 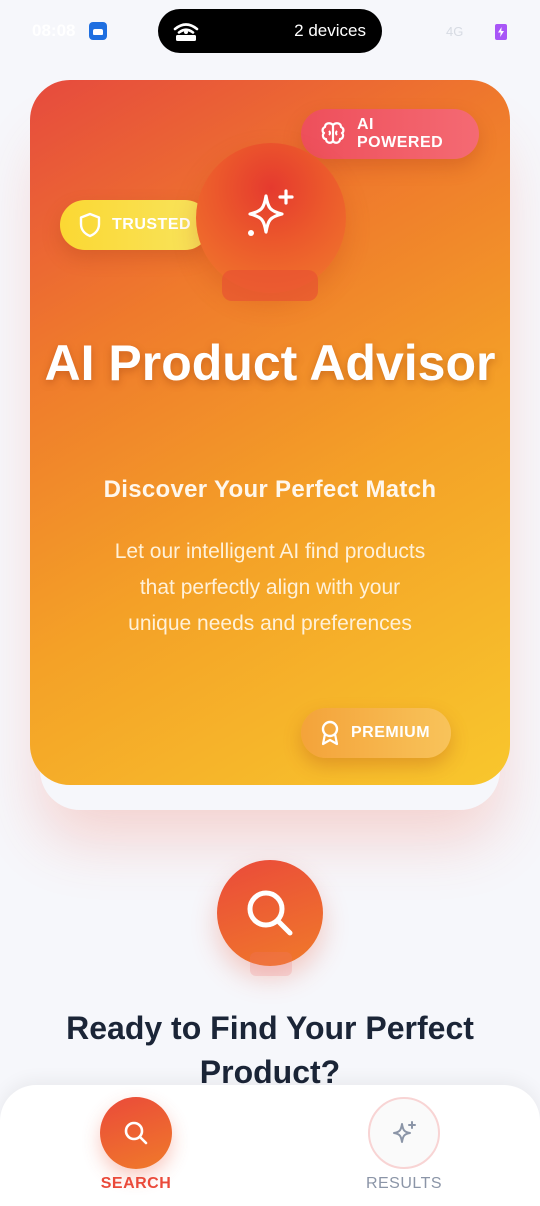 I want to click on nav-item-search: SEARCH, so click(x=136, y=1149).